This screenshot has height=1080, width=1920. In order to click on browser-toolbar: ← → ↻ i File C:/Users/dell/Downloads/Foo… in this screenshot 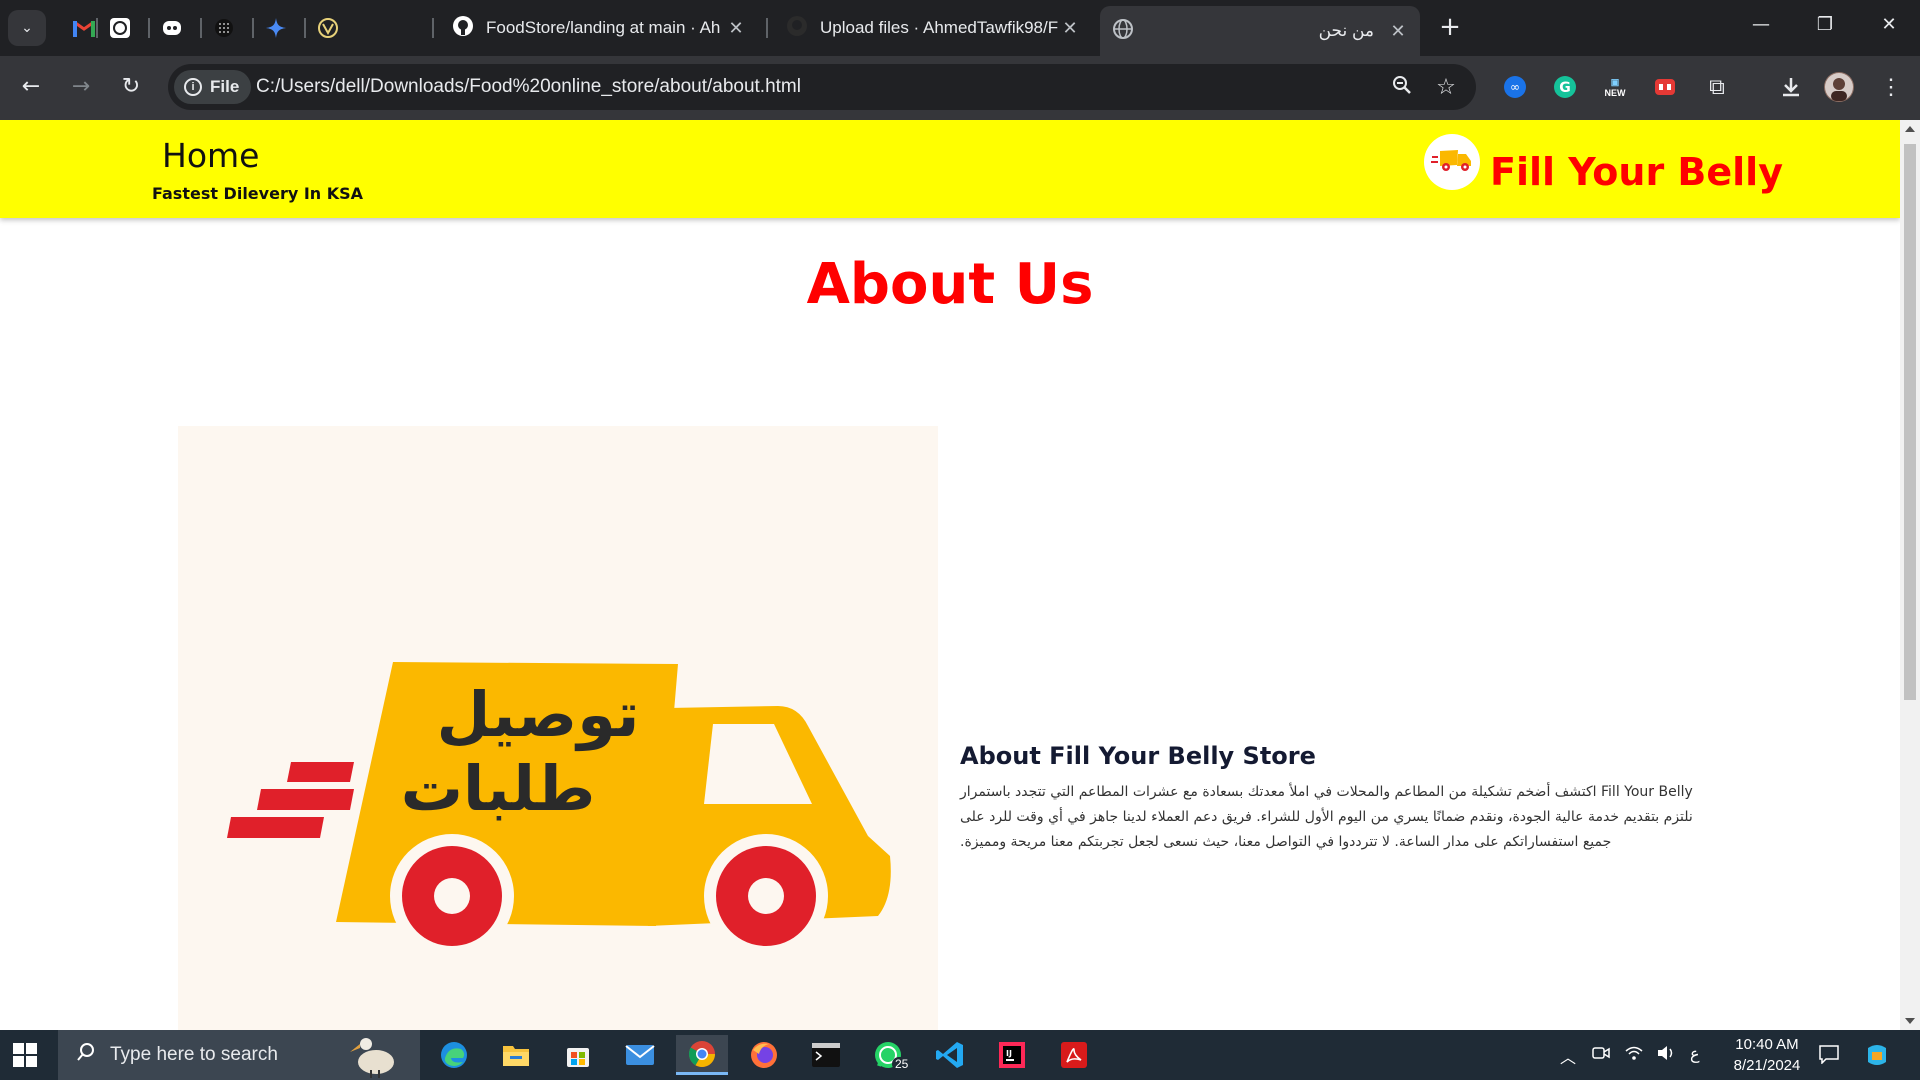, I will do `click(960, 88)`.